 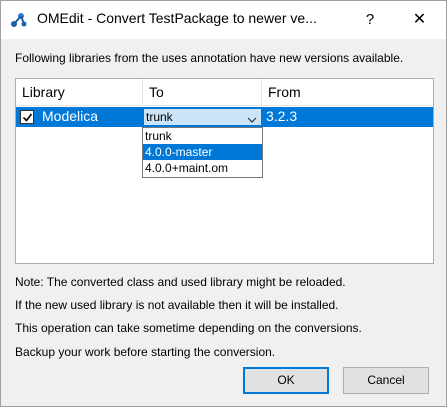 What do you see at coordinates (348, 92) in the screenshot?
I see `column-header-from: From` at bounding box center [348, 92].